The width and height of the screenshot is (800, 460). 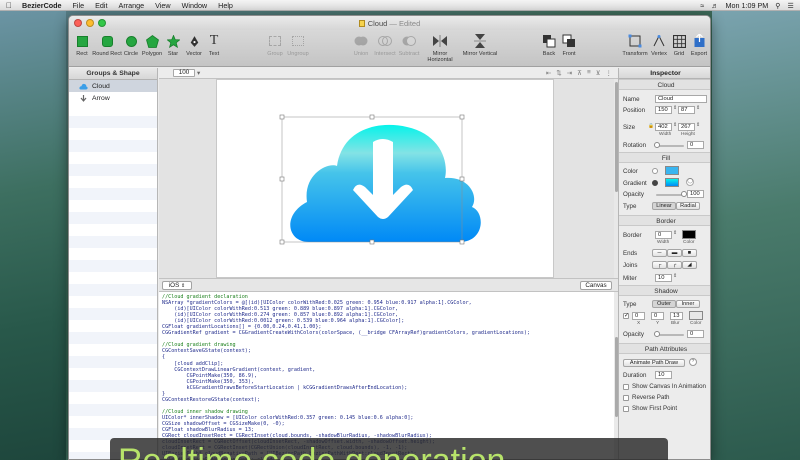 What do you see at coordinates (681, 99) in the screenshot?
I see `name-field: Cloud` at bounding box center [681, 99].